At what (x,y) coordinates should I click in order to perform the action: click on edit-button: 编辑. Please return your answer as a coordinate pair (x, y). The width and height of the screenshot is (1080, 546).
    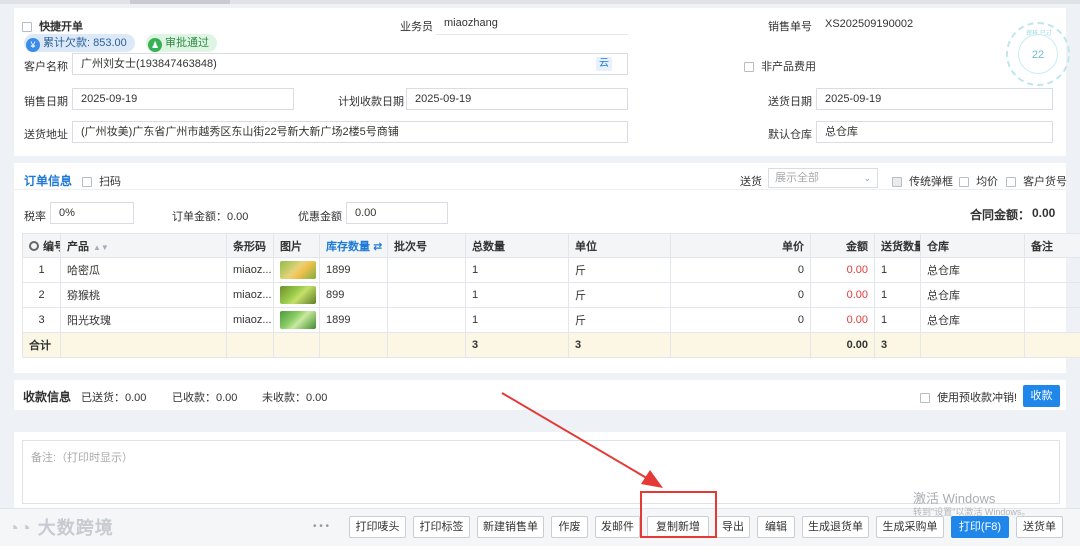
    Looking at the image, I should click on (776, 527).